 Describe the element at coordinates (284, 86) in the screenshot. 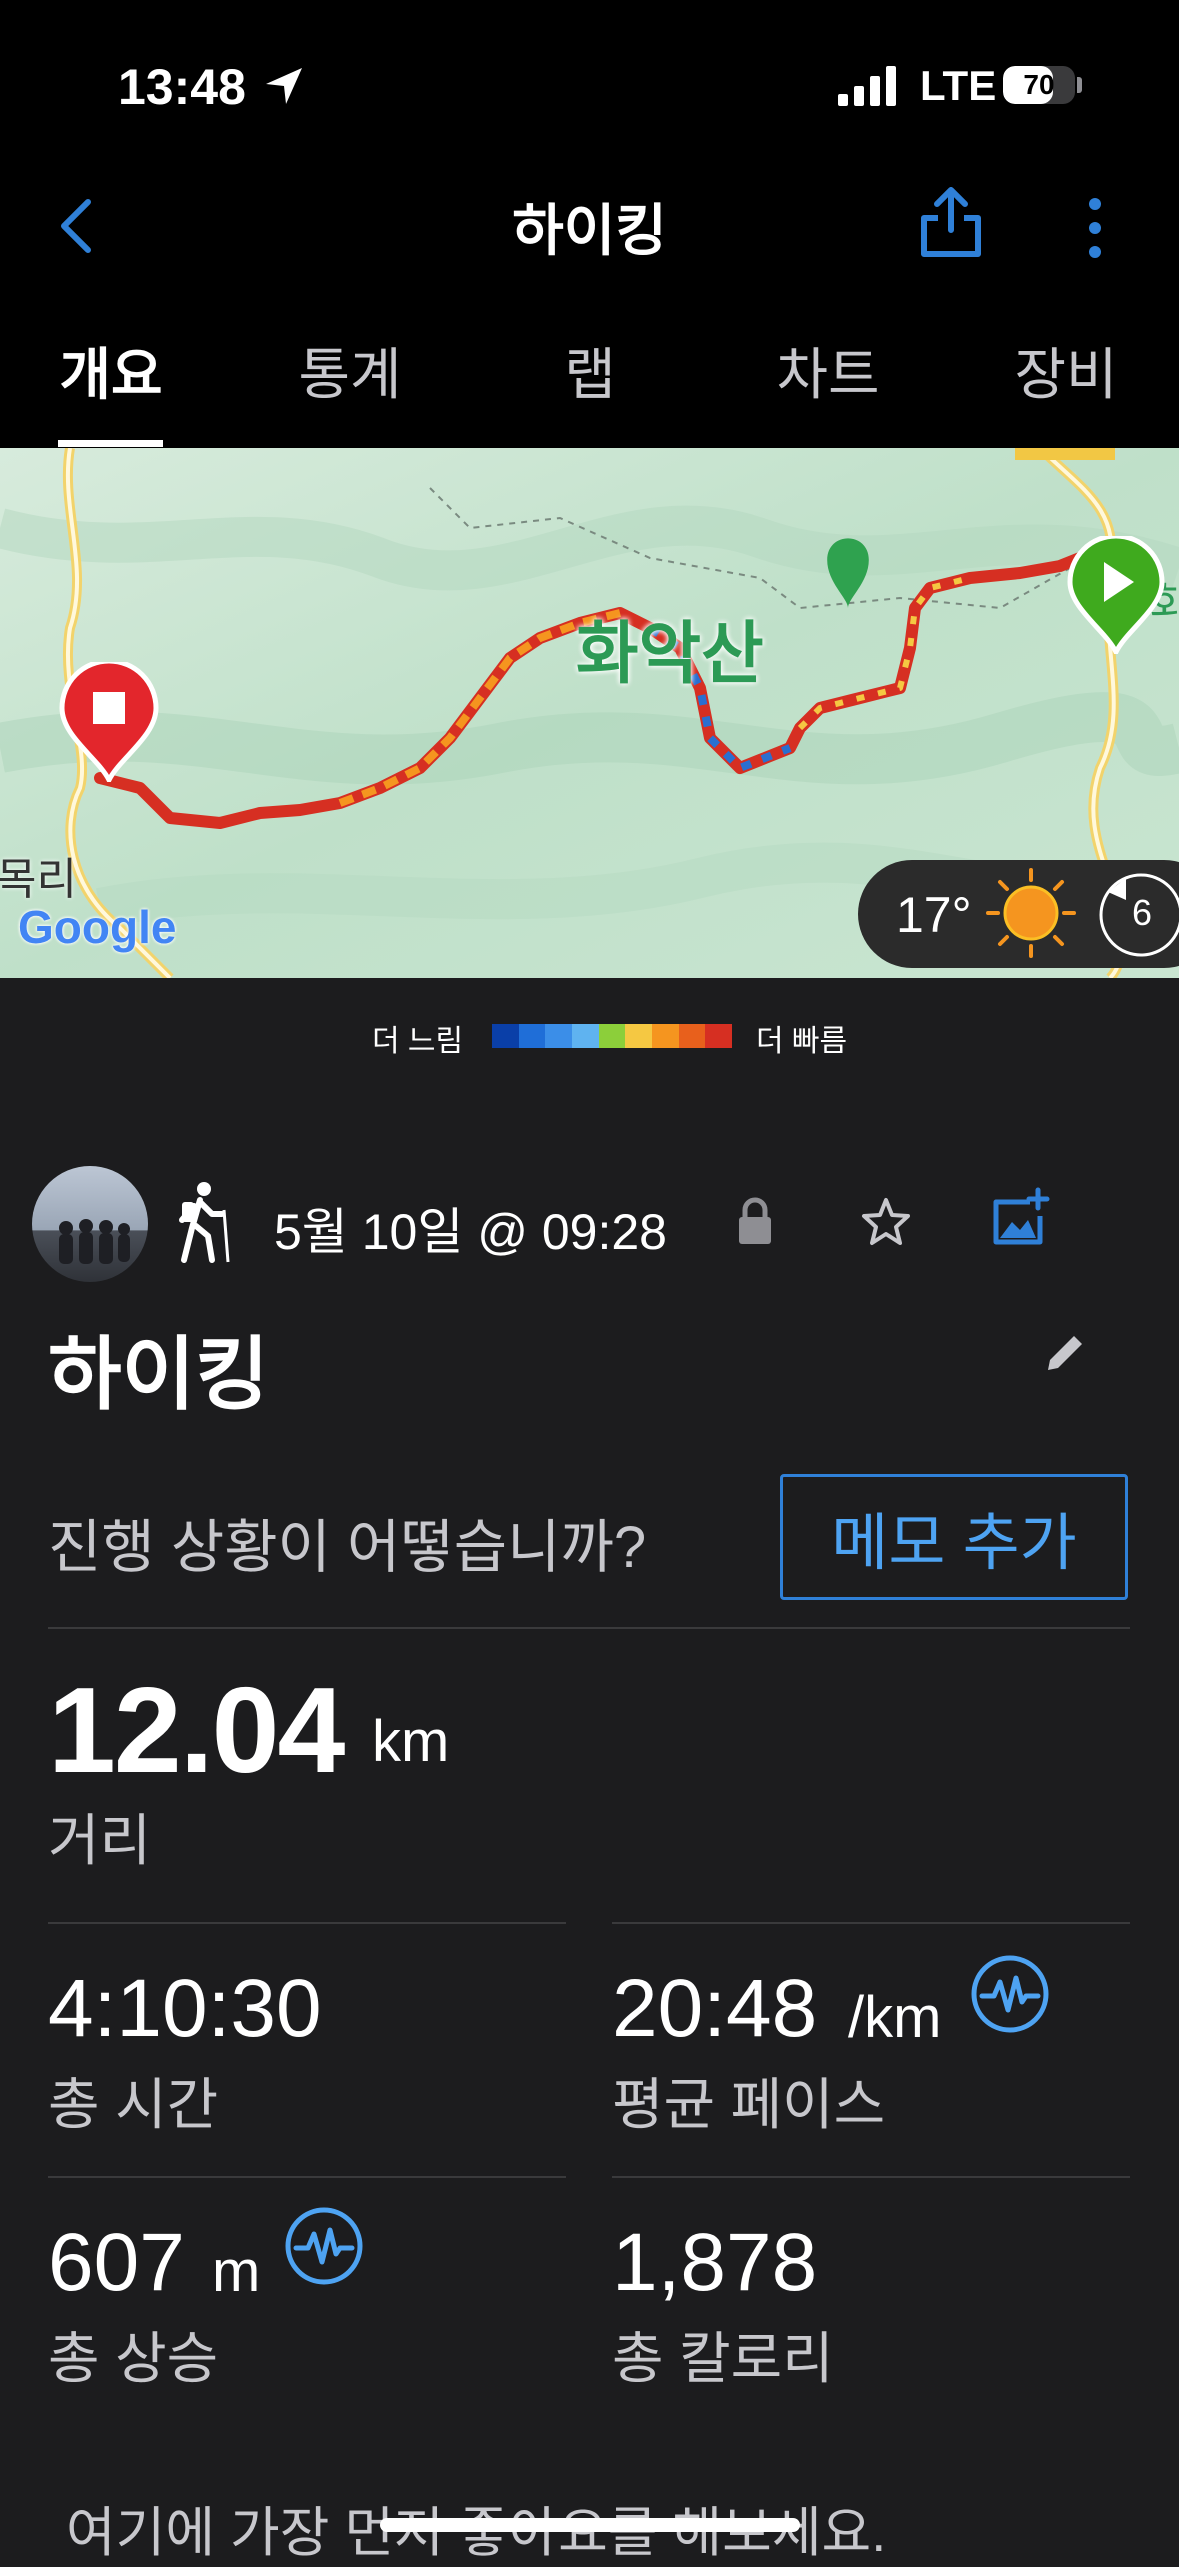

I see `location-arrow-icon` at that location.